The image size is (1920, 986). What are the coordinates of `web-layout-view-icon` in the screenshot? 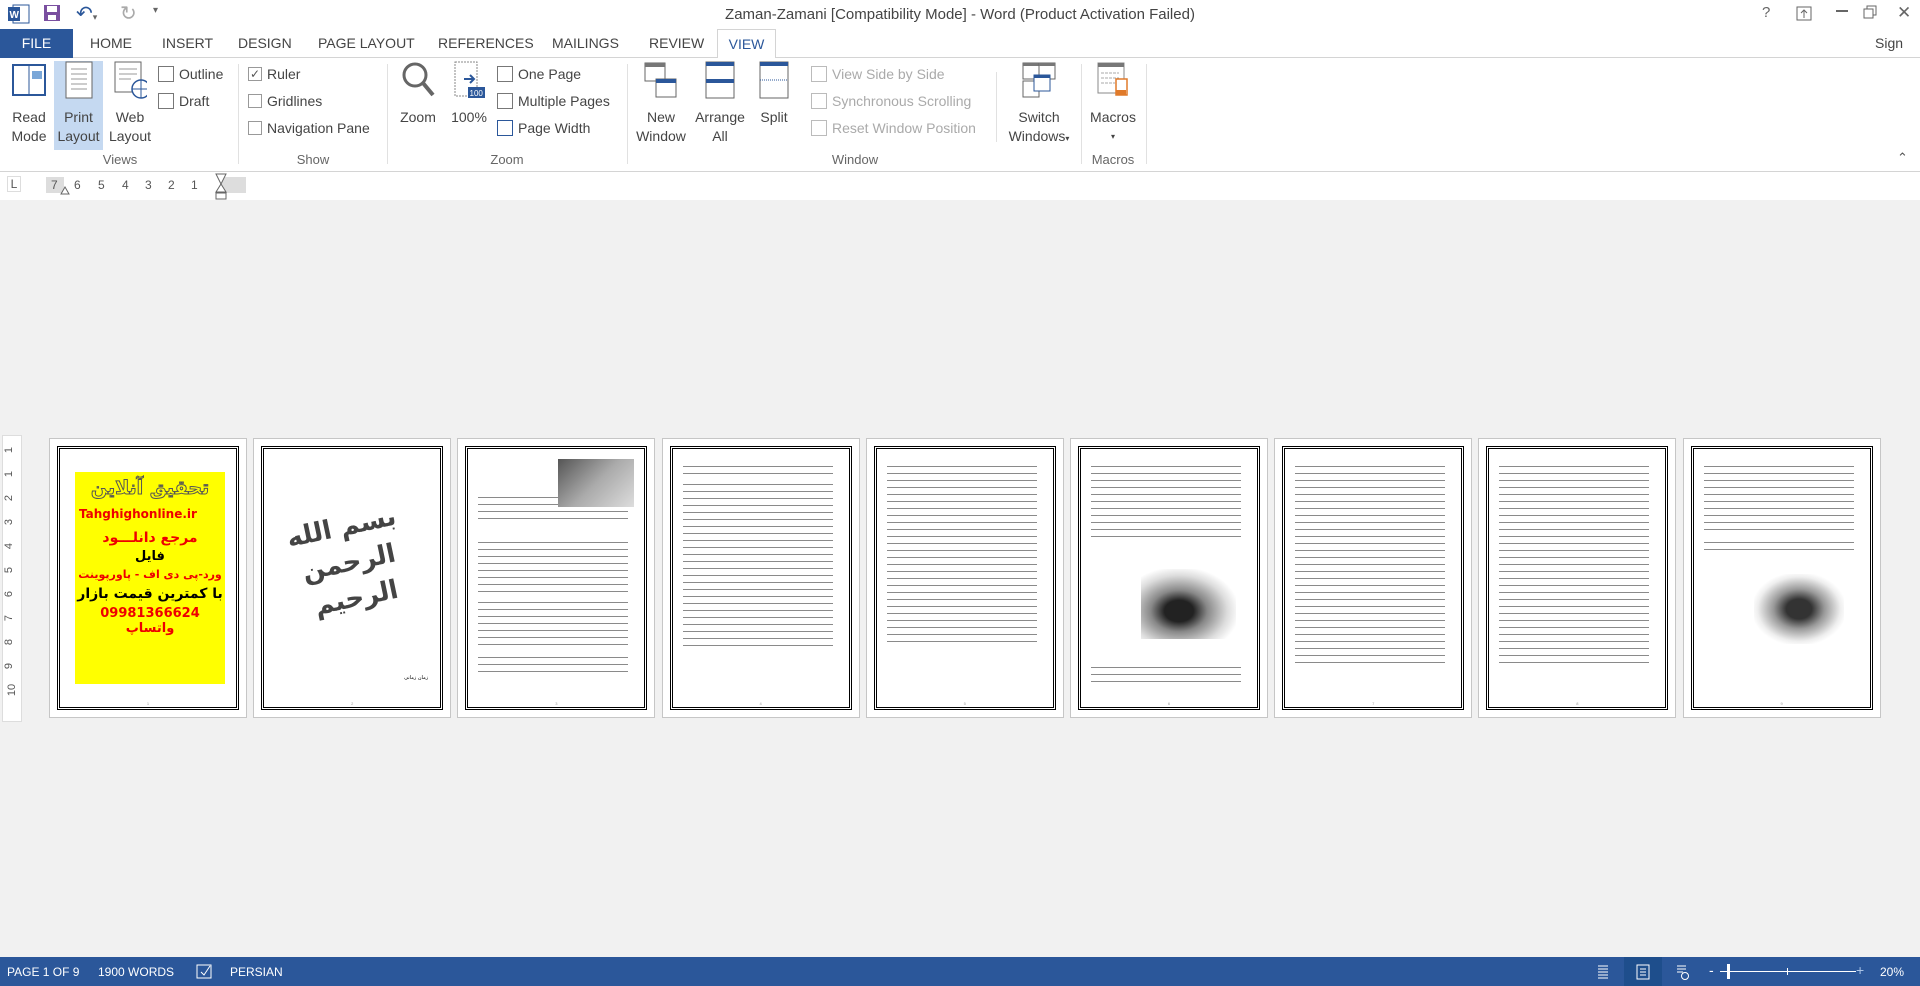 It's located at (1683, 972).